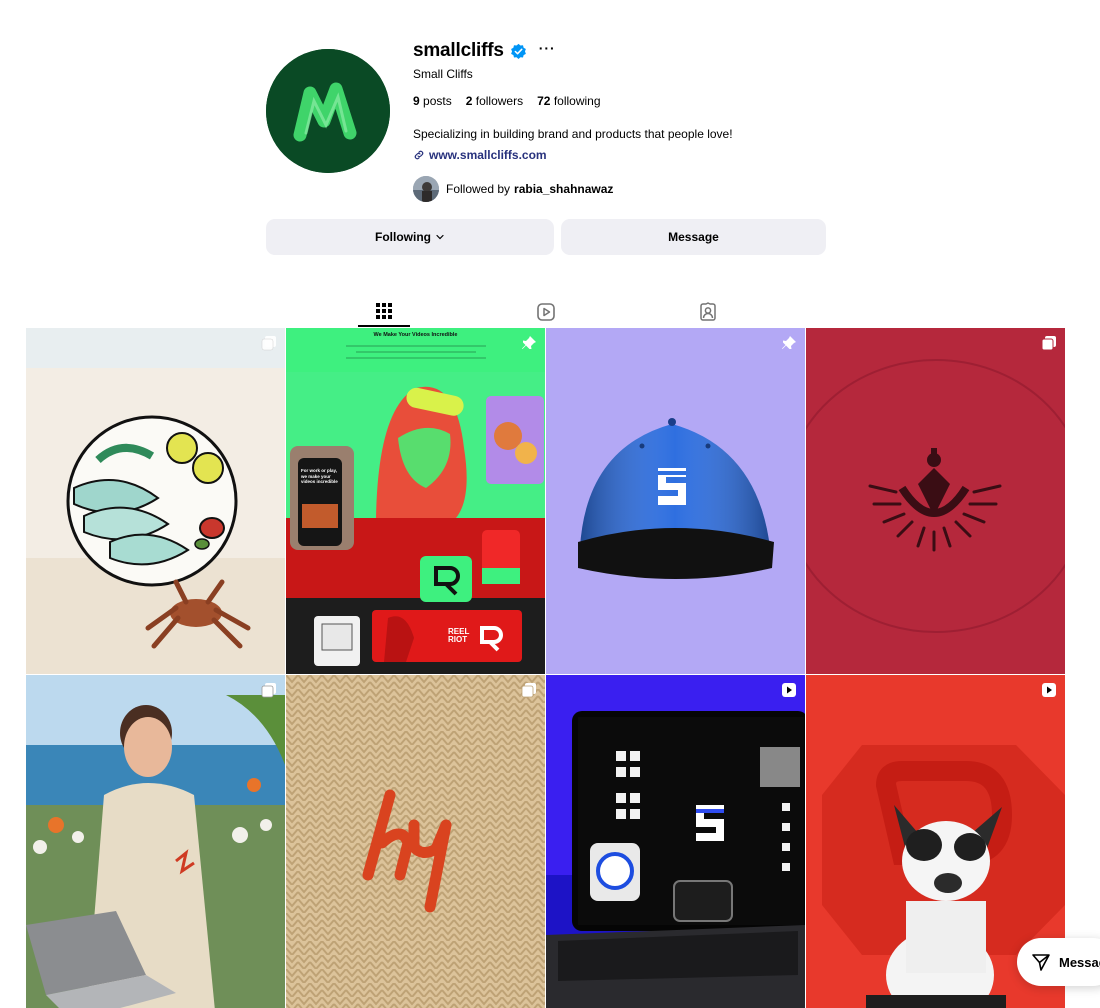  I want to click on floating-messages-button: Messag, so click(1058, 962).